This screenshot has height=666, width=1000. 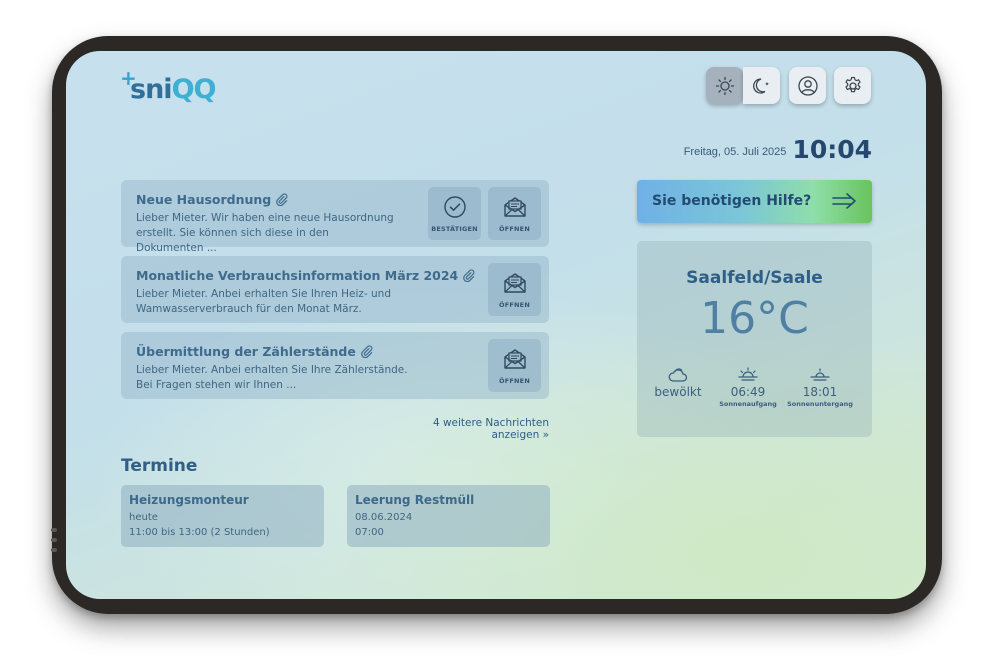 What do you see at coordinates (820, 374) in the screenshot?
I see `sunset-icon` at bounding box center [820, 374].